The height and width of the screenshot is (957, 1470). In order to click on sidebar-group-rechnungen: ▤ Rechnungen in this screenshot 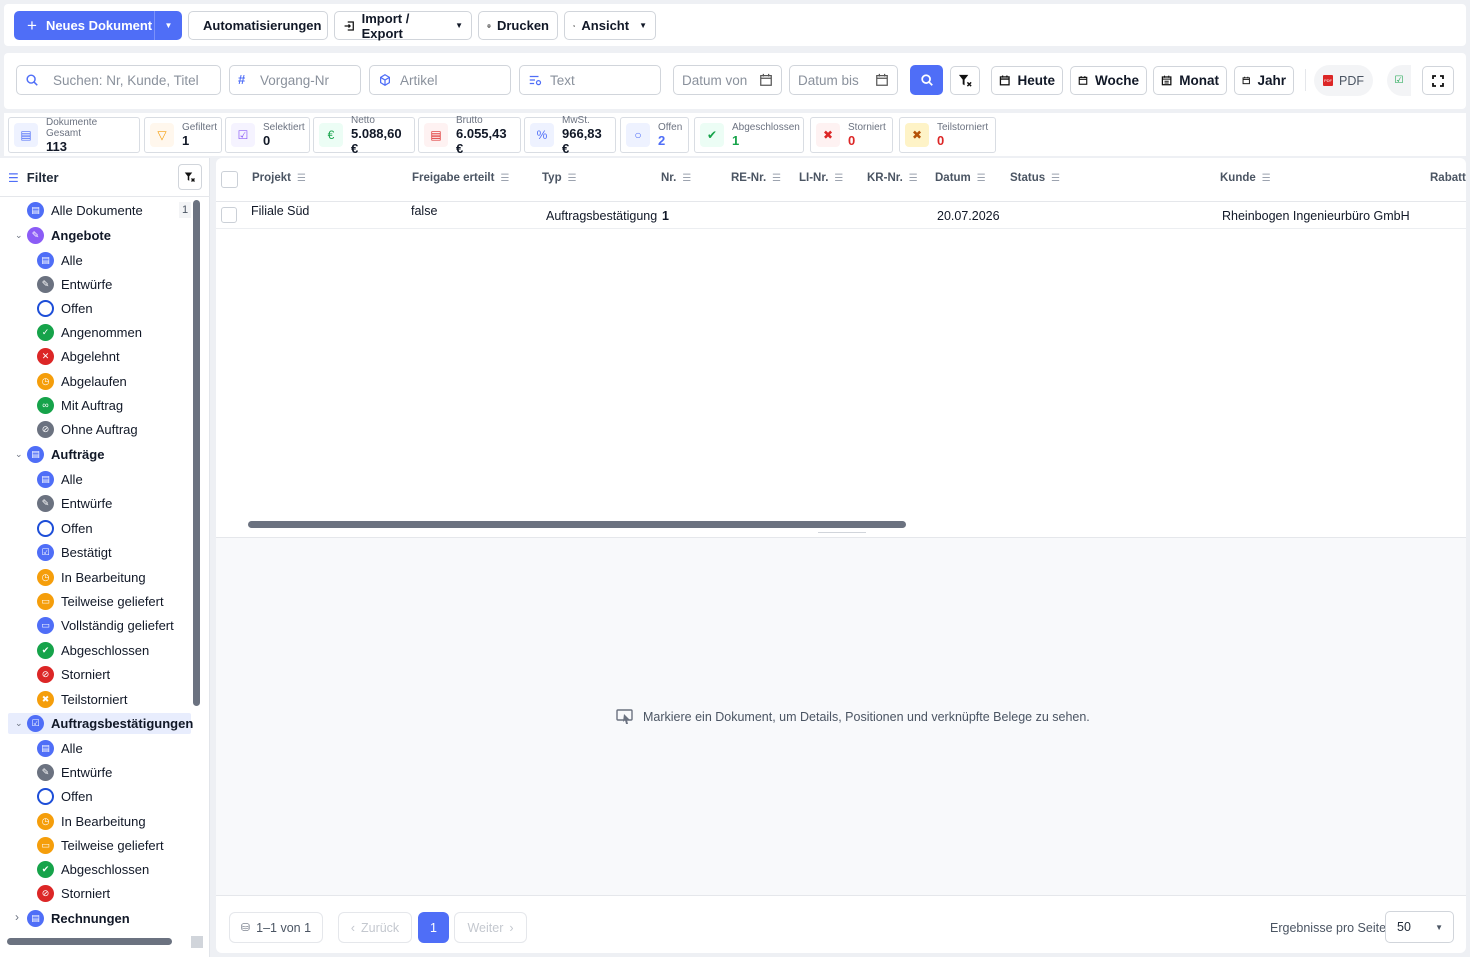, I will do `click(78, 918)`.